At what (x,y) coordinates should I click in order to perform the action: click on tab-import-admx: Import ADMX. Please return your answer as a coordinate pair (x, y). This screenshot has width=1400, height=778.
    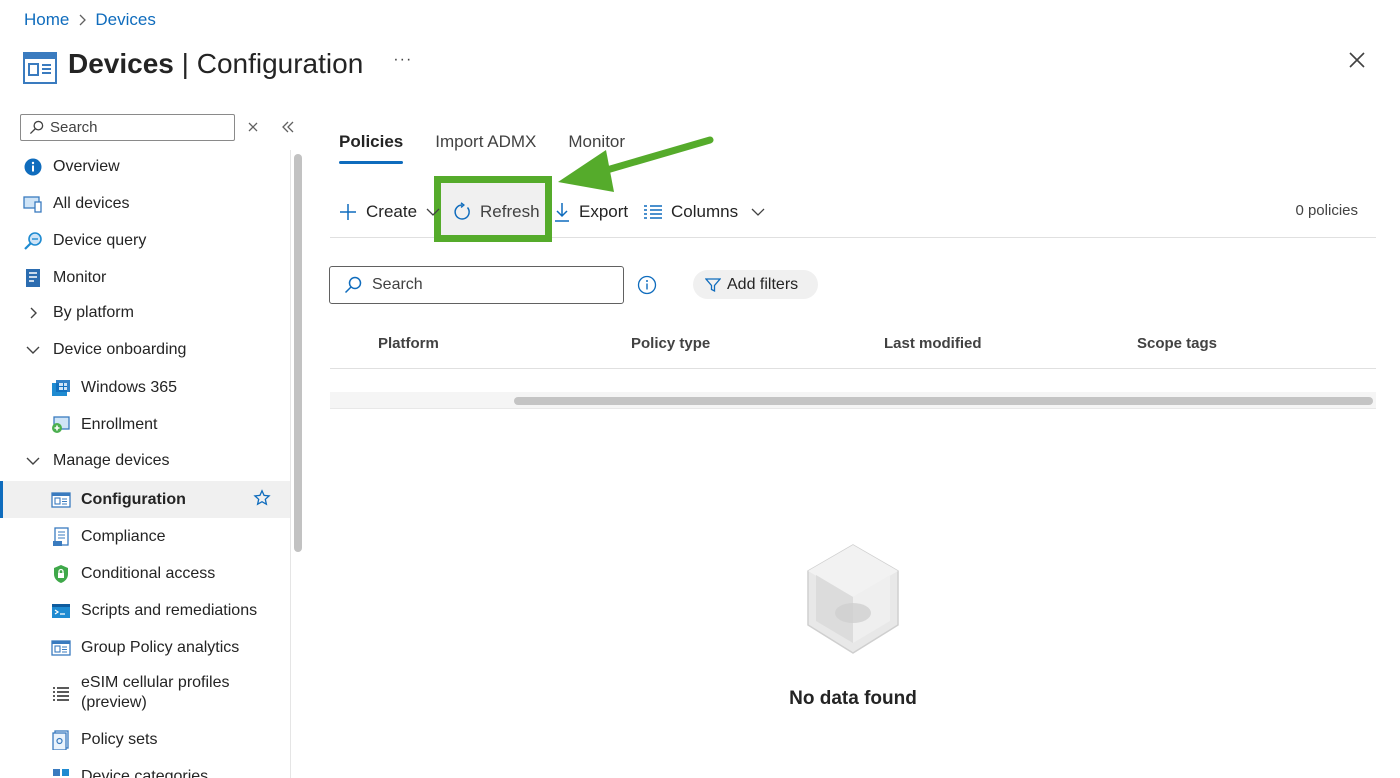
    Looking at the image, I should click on (485, 148).